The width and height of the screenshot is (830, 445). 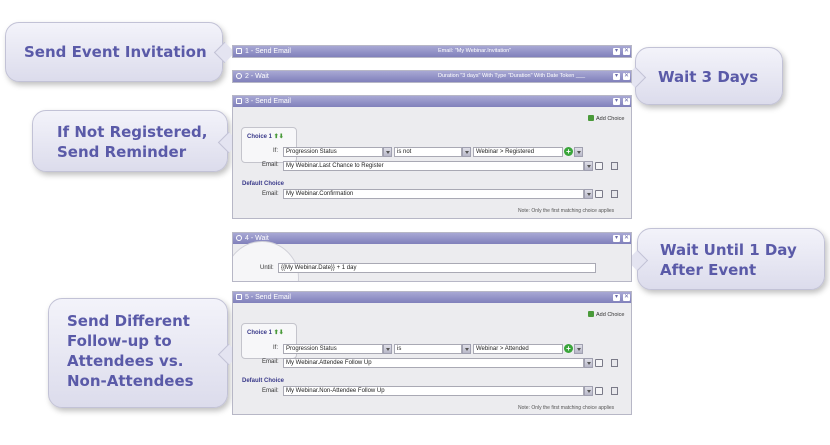 What do you see at coordinates (267, 268) in the screenshot?
I see `until-label: Until:` at bounding box center [267, 268].